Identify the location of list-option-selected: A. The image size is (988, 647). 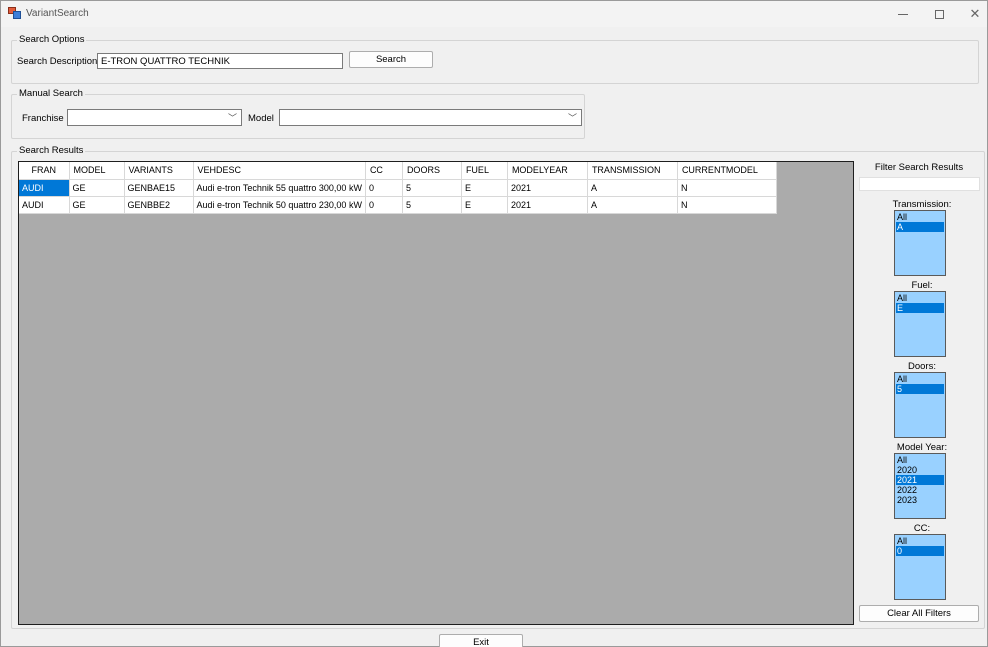
(920, 227).